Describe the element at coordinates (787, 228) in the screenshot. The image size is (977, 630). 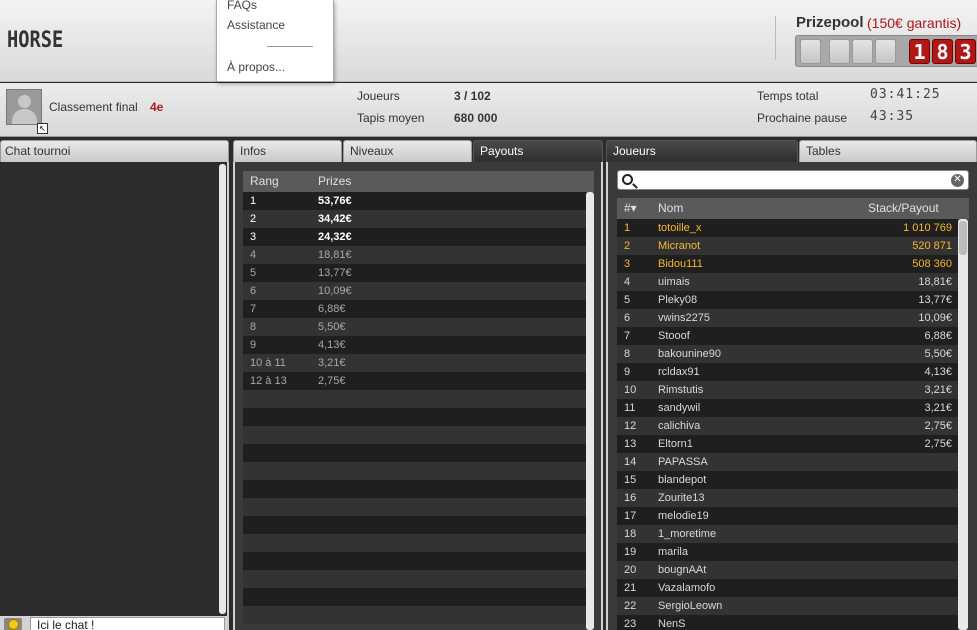
I see `player-row: 1 totoille_x 1 010 769` at that location.